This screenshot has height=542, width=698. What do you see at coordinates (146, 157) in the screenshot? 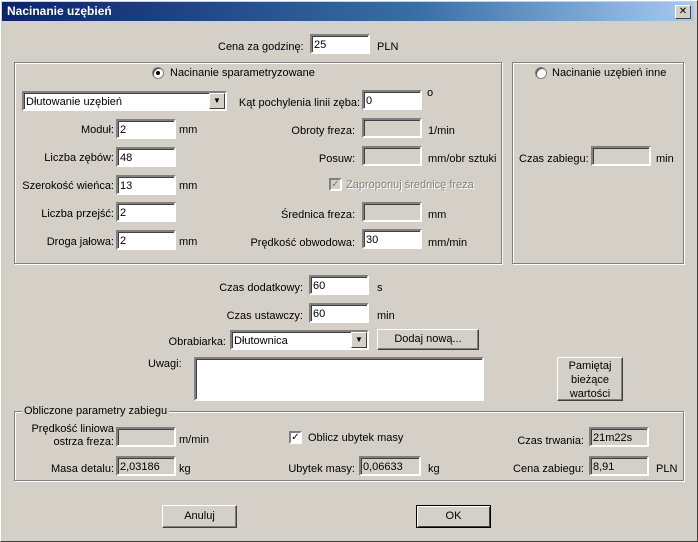
I see `zebow-input: 48` at bounding box center [146, 157].